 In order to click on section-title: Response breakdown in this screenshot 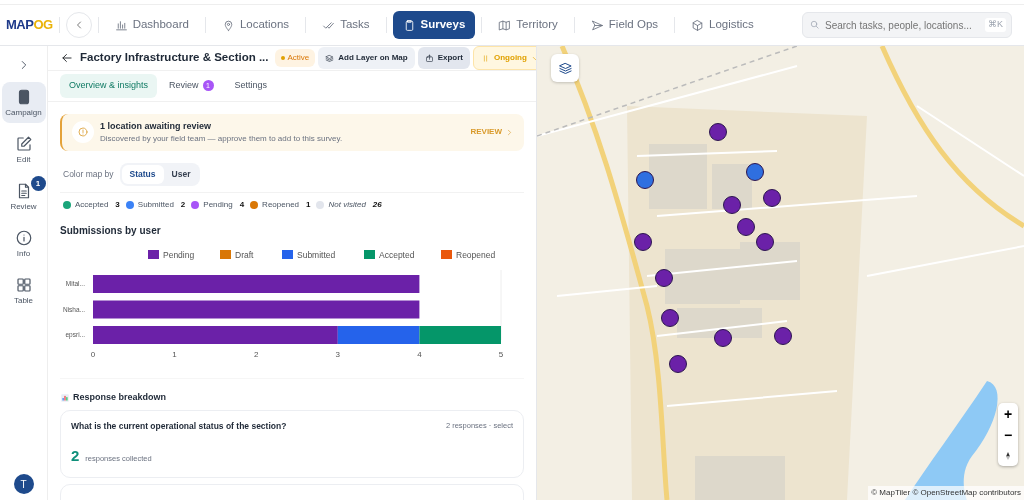, I will do `click(120, 397)`.